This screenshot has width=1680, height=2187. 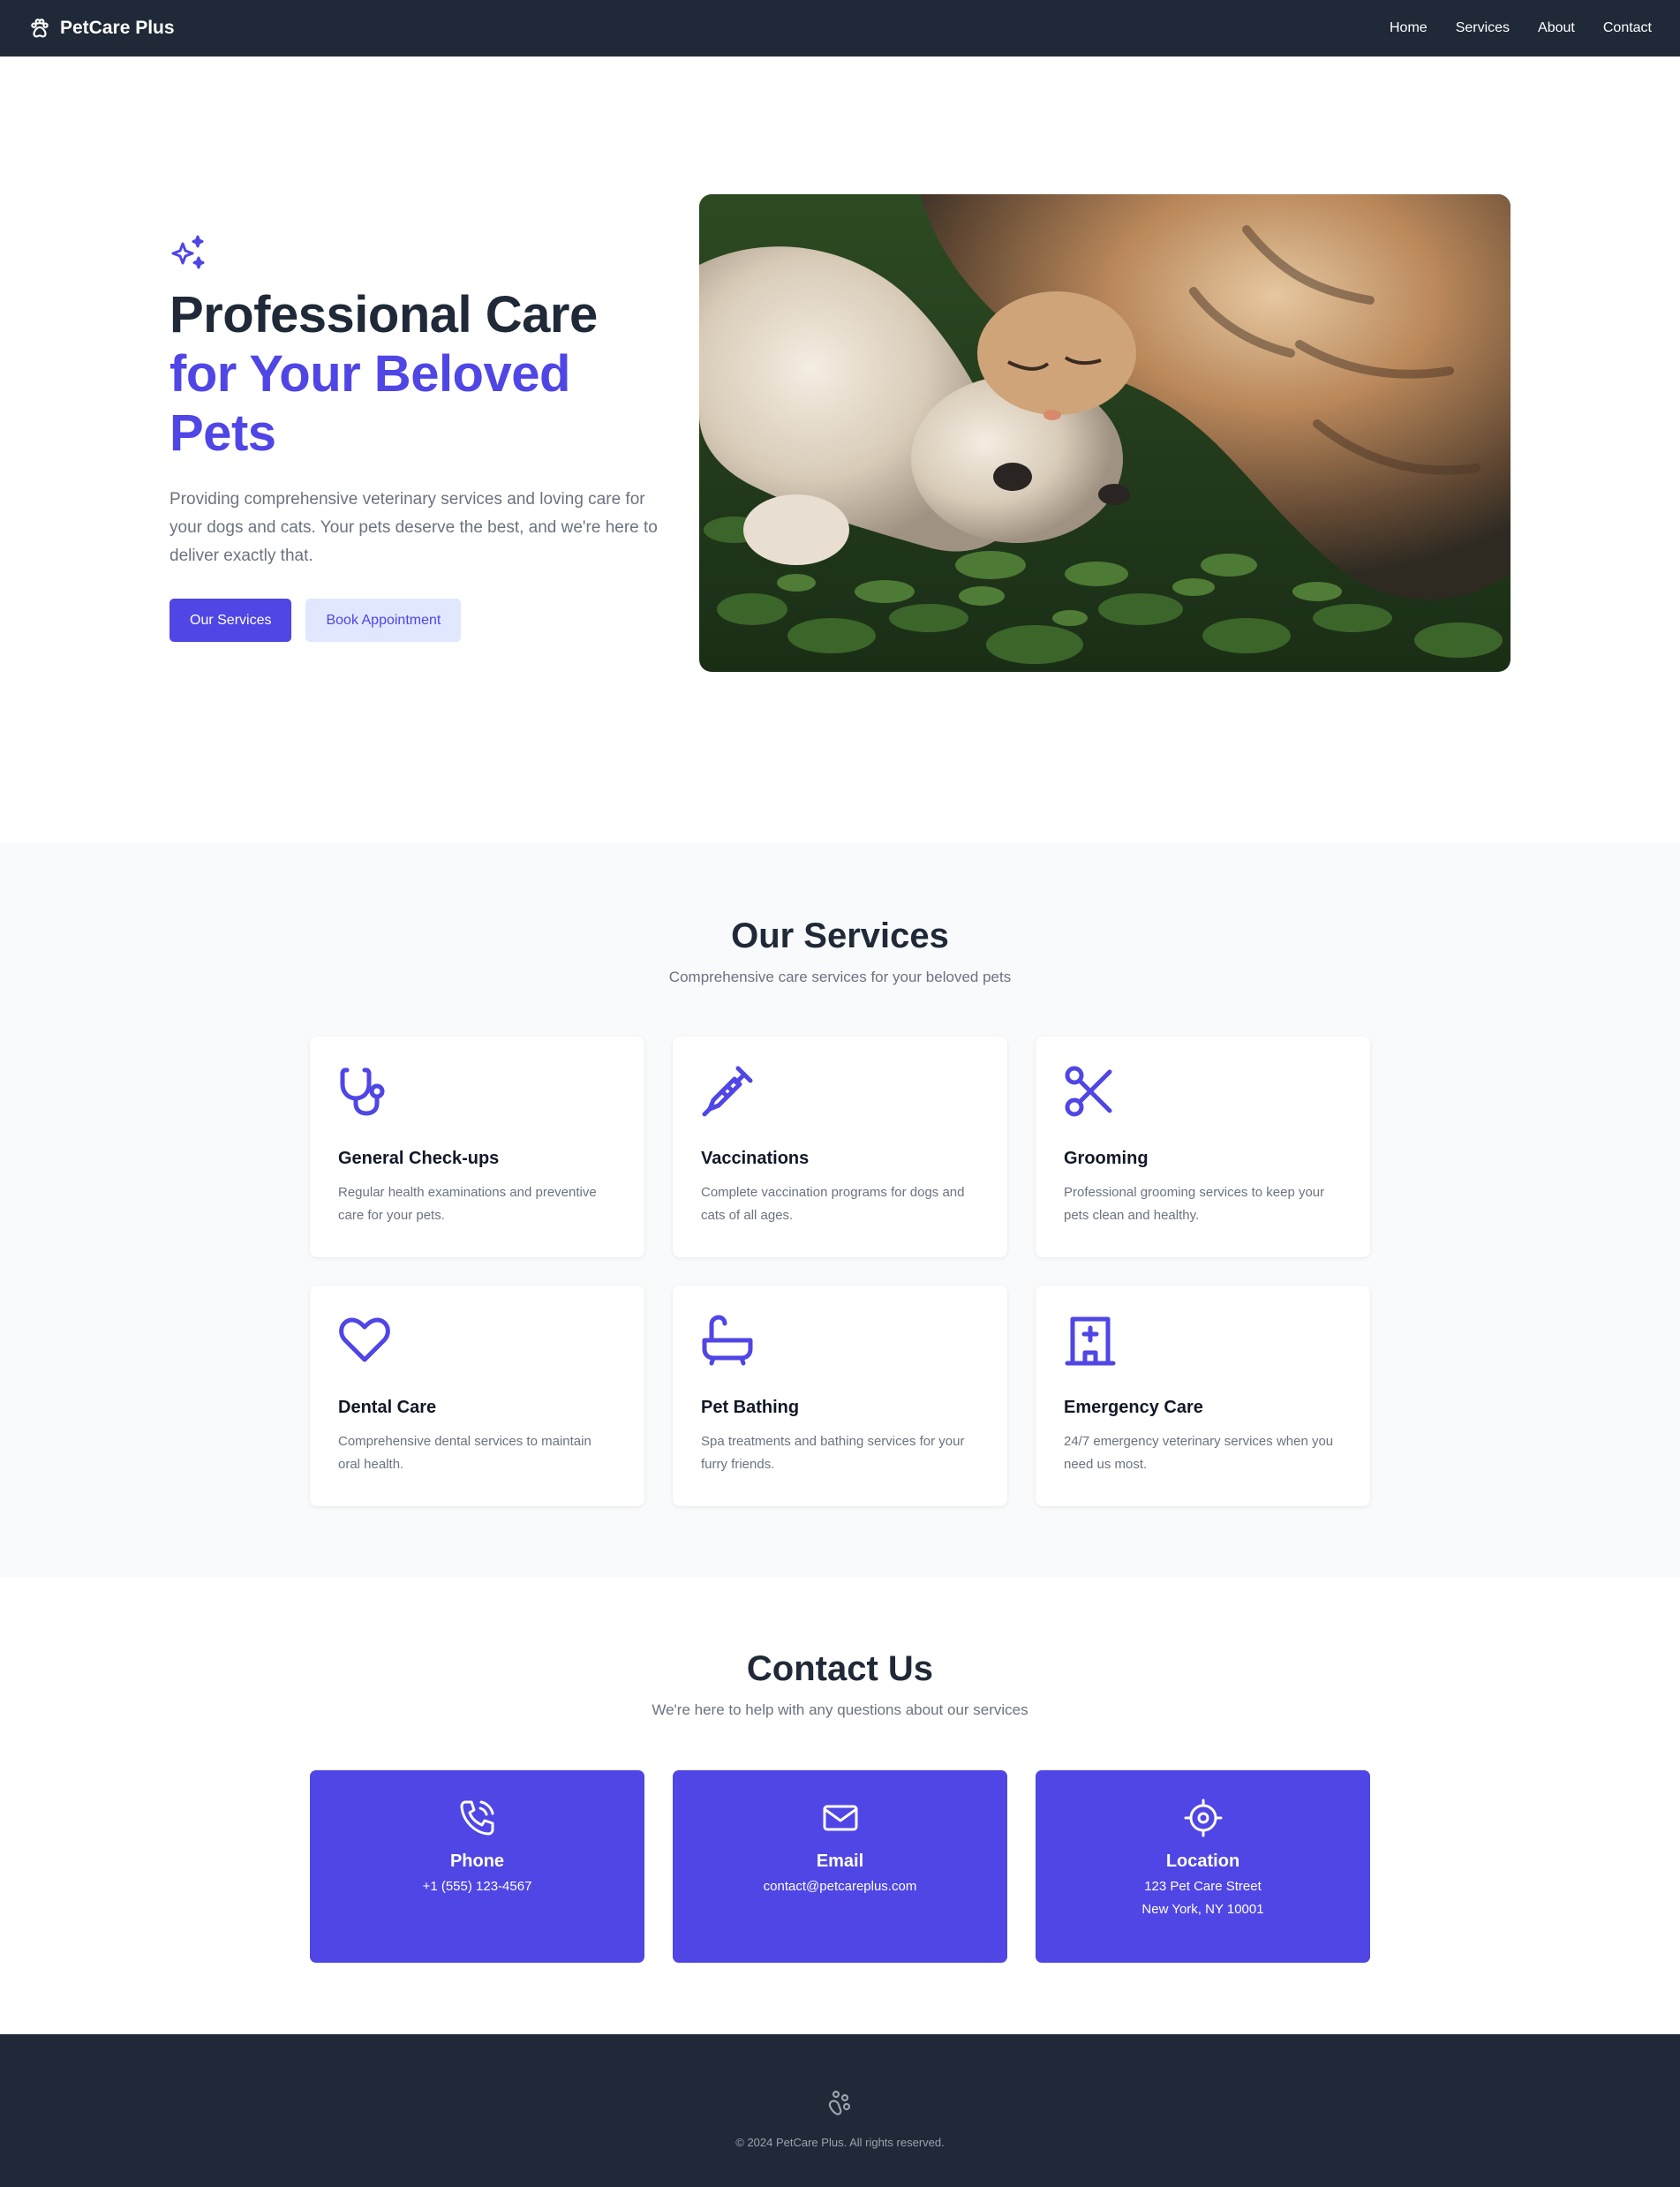 What do you see at coordinates (839, 2102) in the screenshot?
I see `paw-print-icon` at bounding box center [839, 2102].